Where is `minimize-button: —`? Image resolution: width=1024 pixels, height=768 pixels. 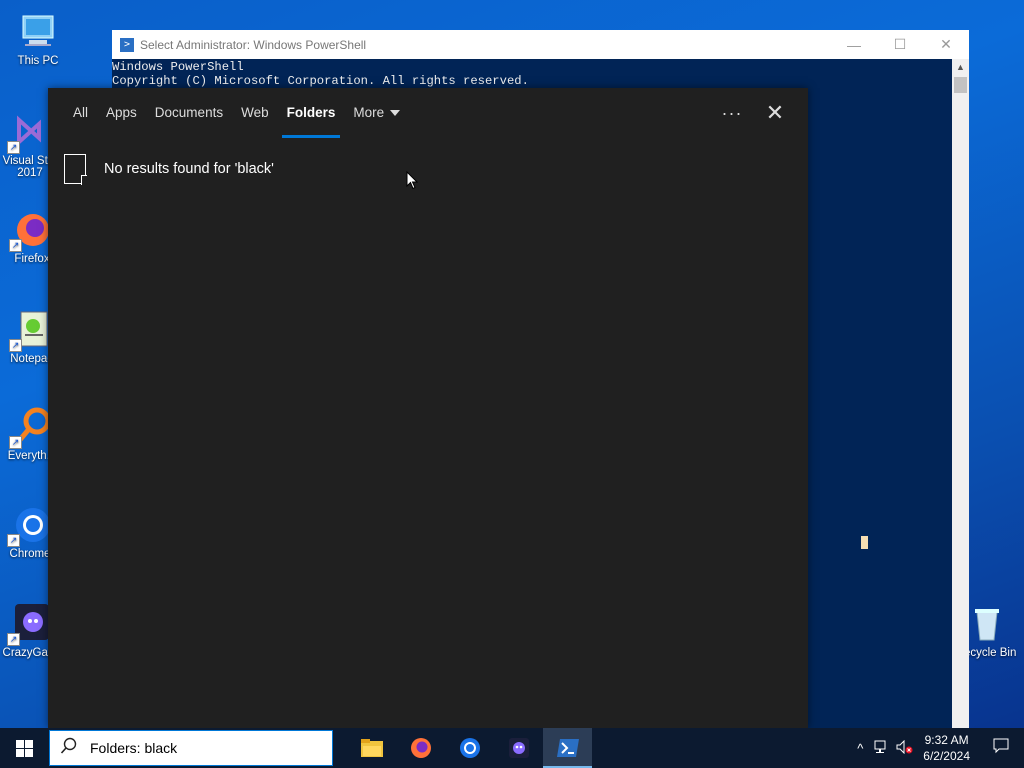 minimize-button: — is located at coordinates (854, 45).